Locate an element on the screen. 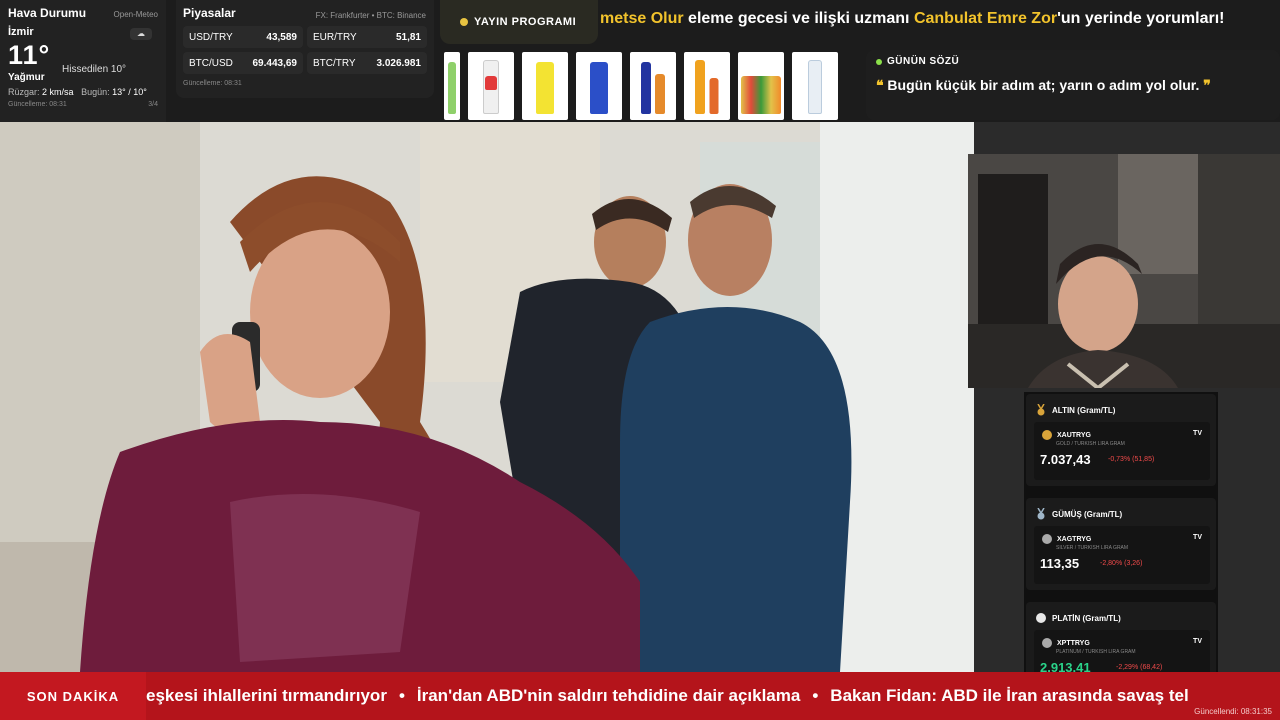 This screenshot has height=720, width=1280. news-item: eşkesi ihlallerini tırmandırıyor is located at coordinates (266, 695).